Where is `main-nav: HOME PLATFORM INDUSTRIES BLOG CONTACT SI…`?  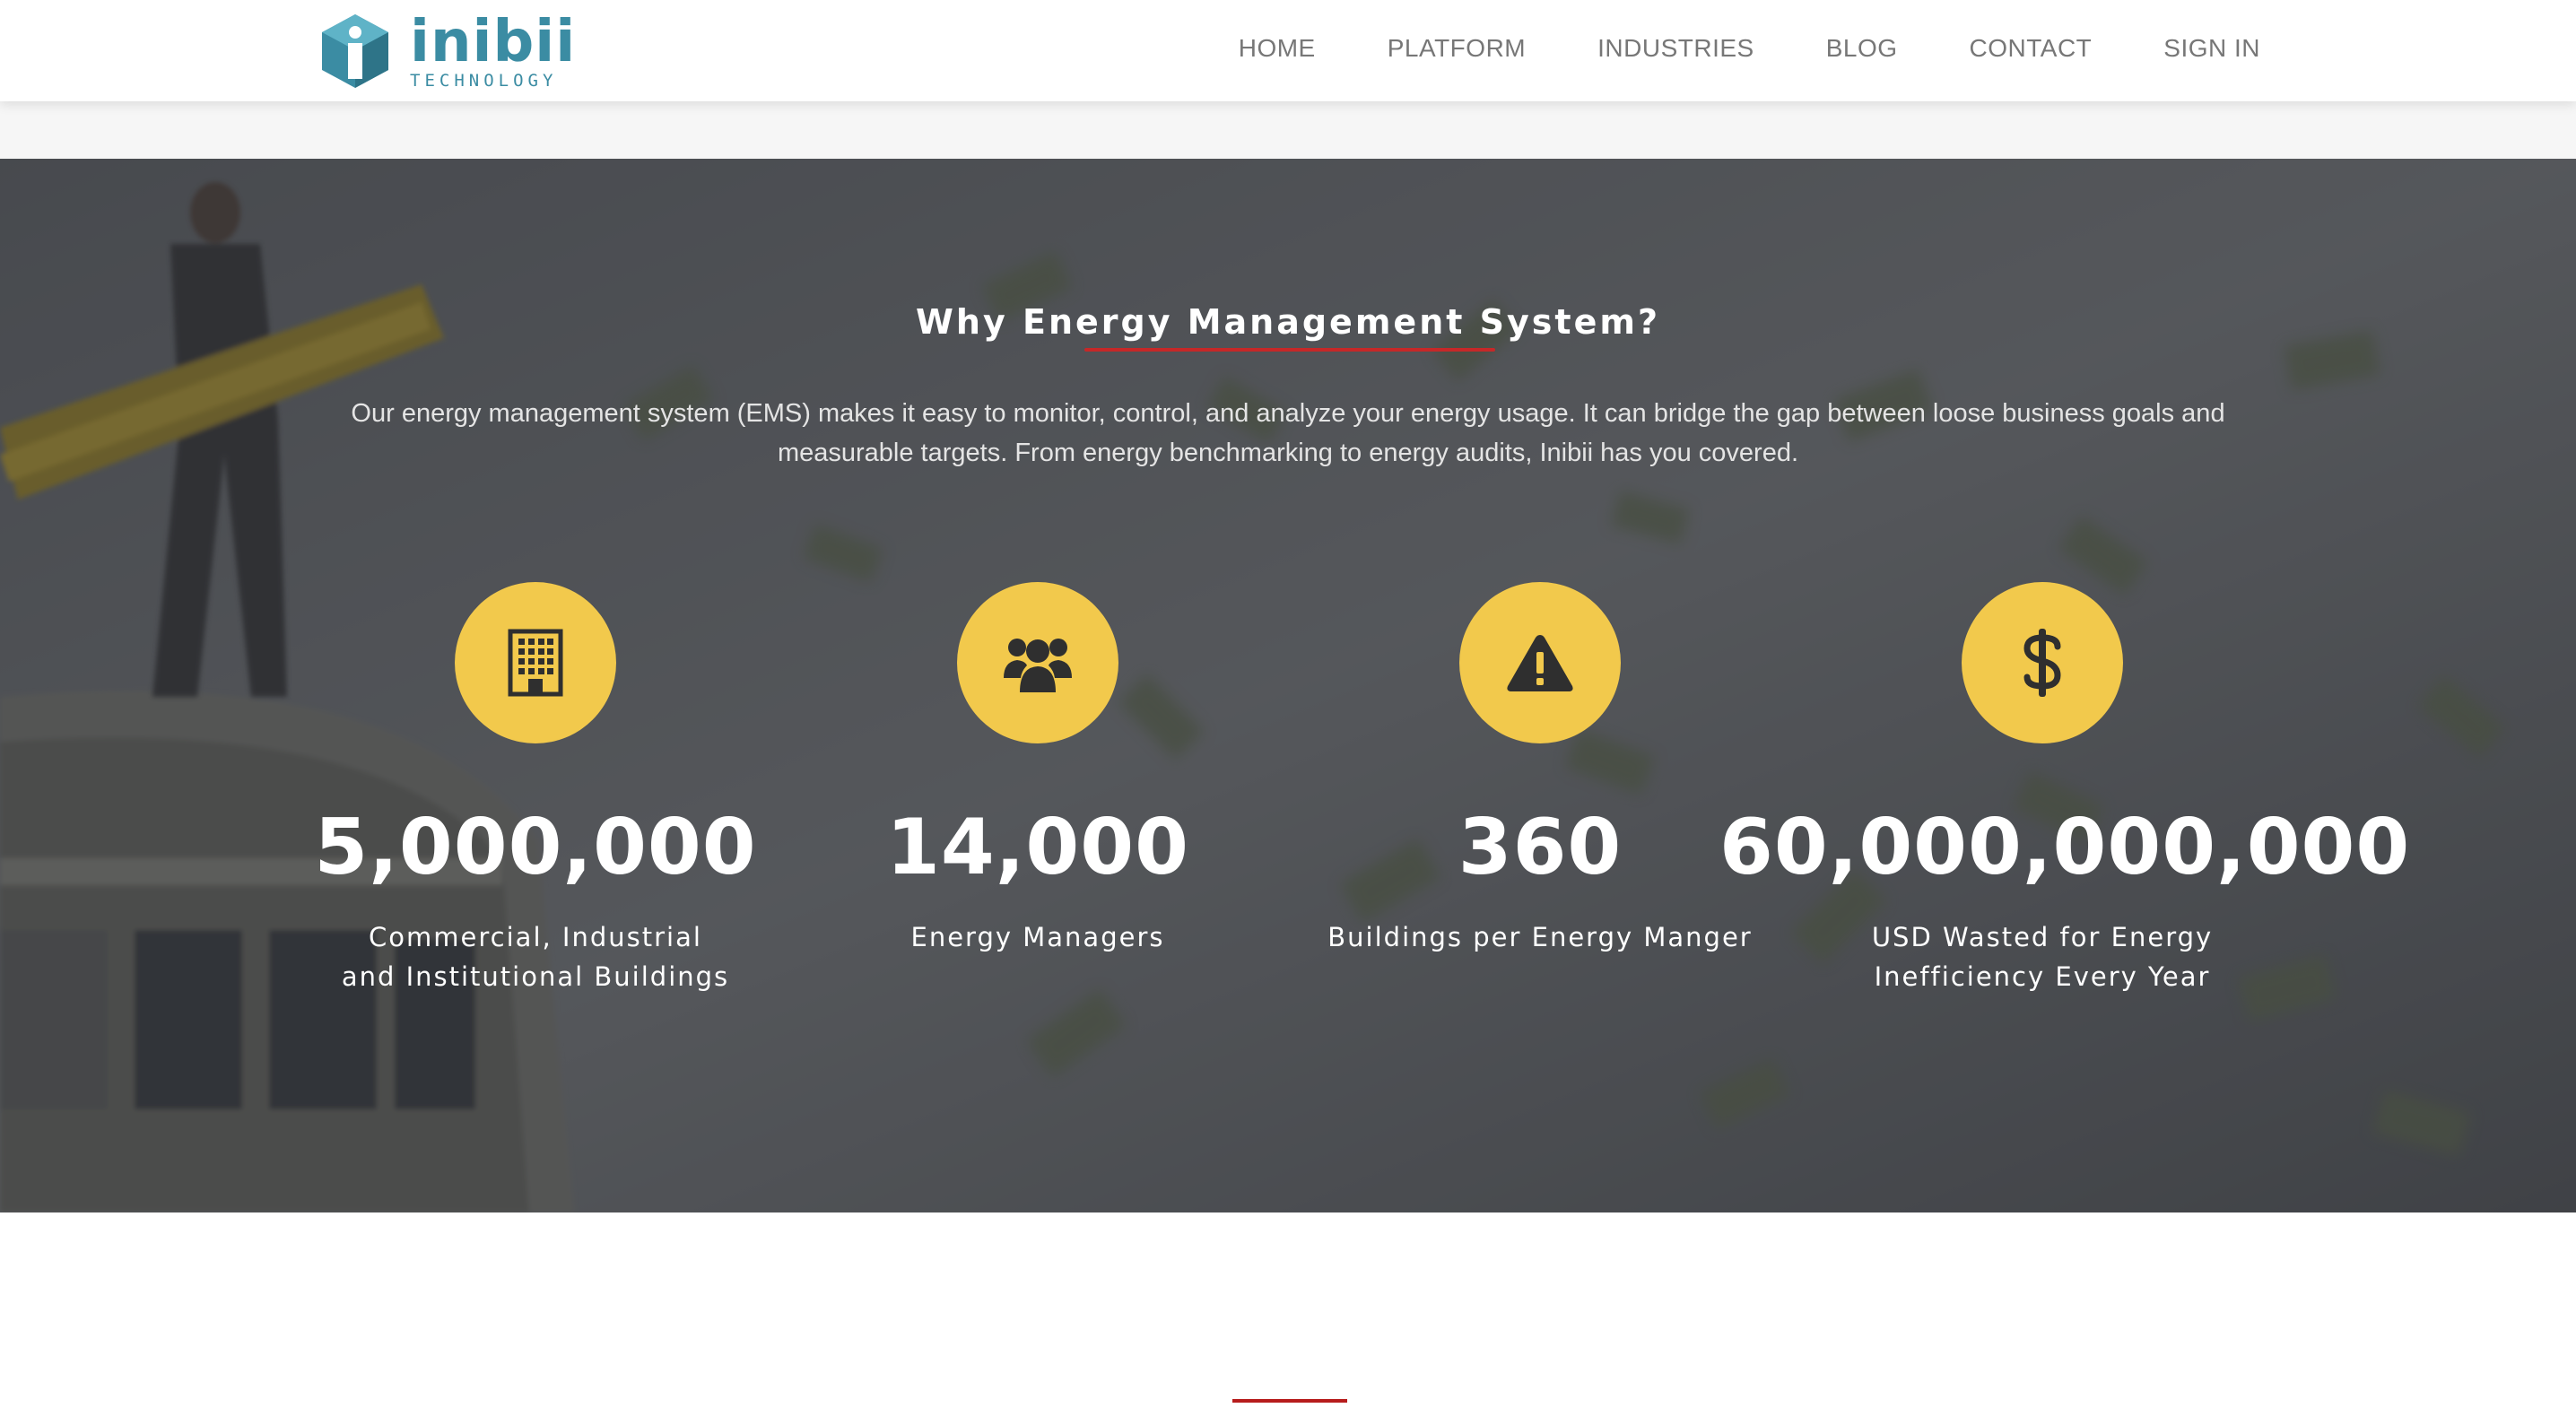 main-nav: HOME PLATFORM INDUSTRIES BLOG CONTACT SI… is located at coordinates (1749, 48).